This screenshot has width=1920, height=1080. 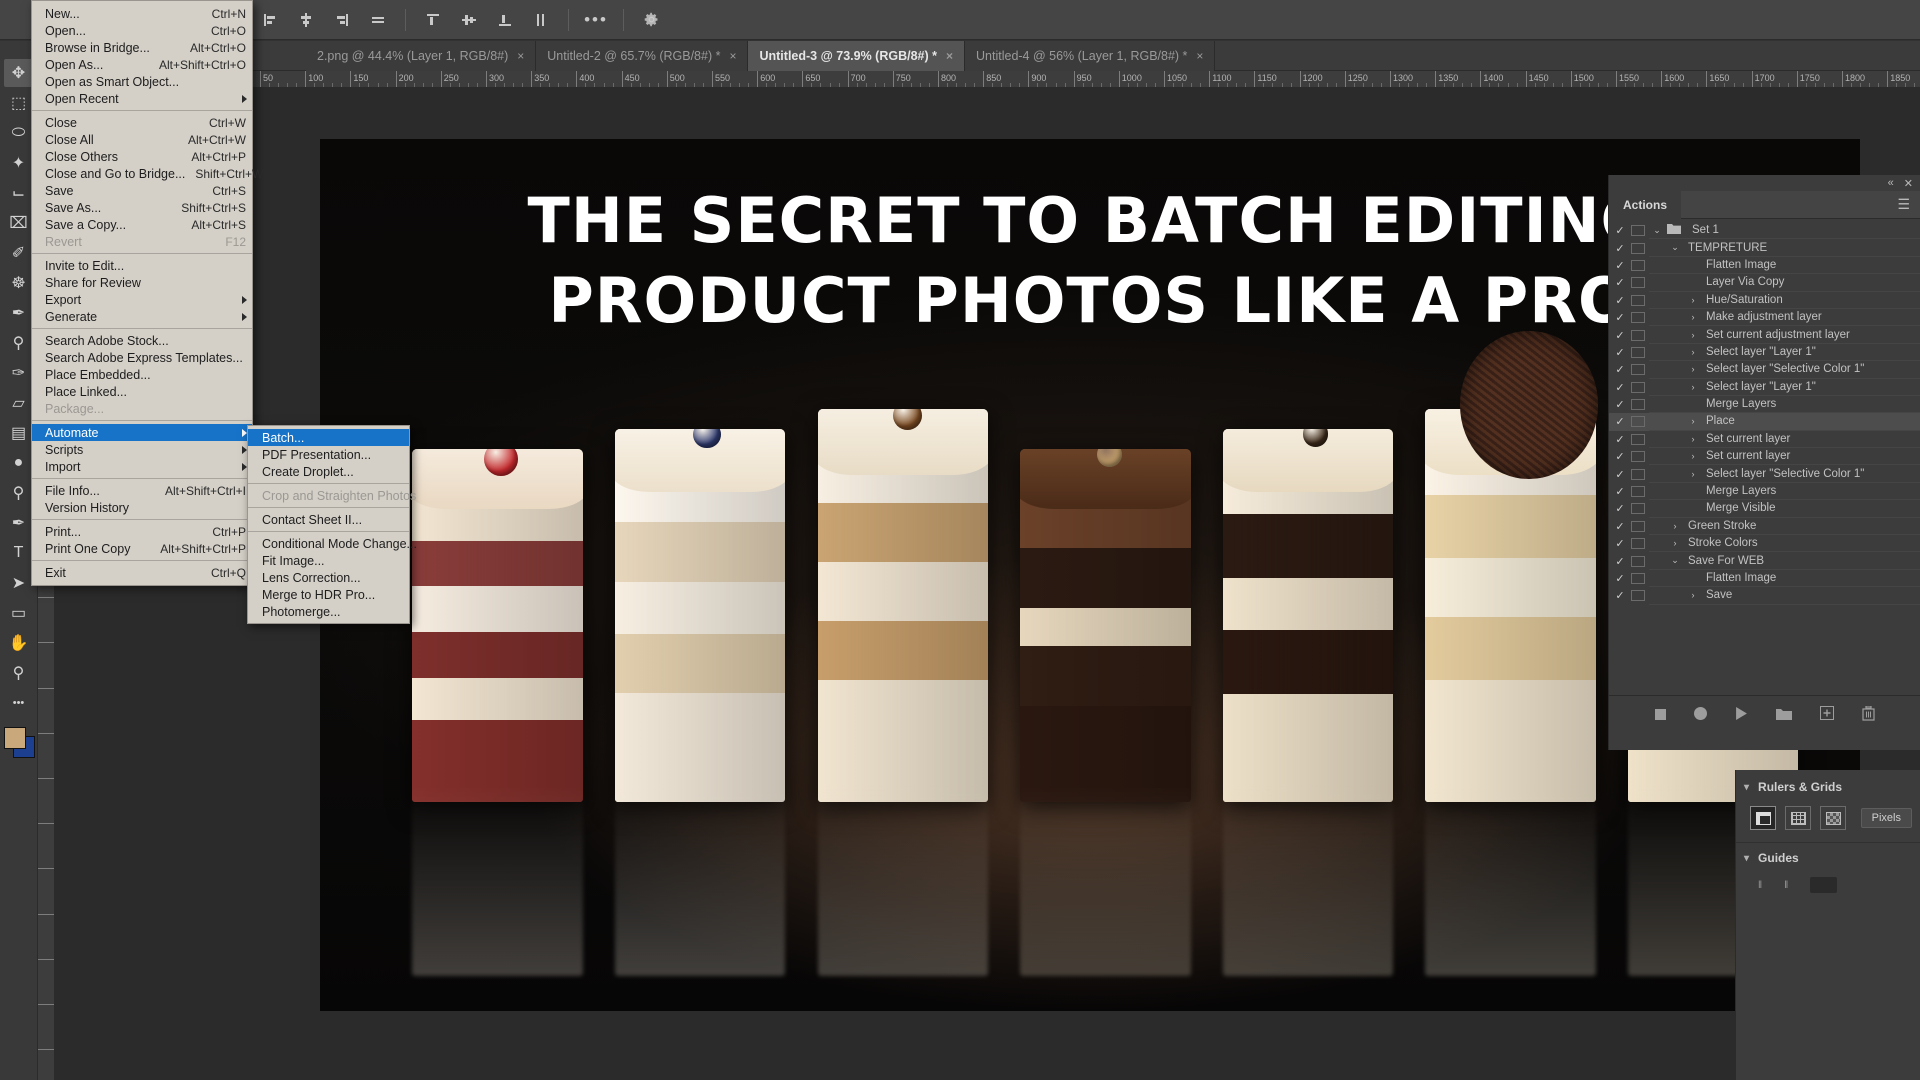 What do you see at coordinates (541, 20) in the screenshot?
I see `distribute-vertical-icon` at bounding box center [541, 20].